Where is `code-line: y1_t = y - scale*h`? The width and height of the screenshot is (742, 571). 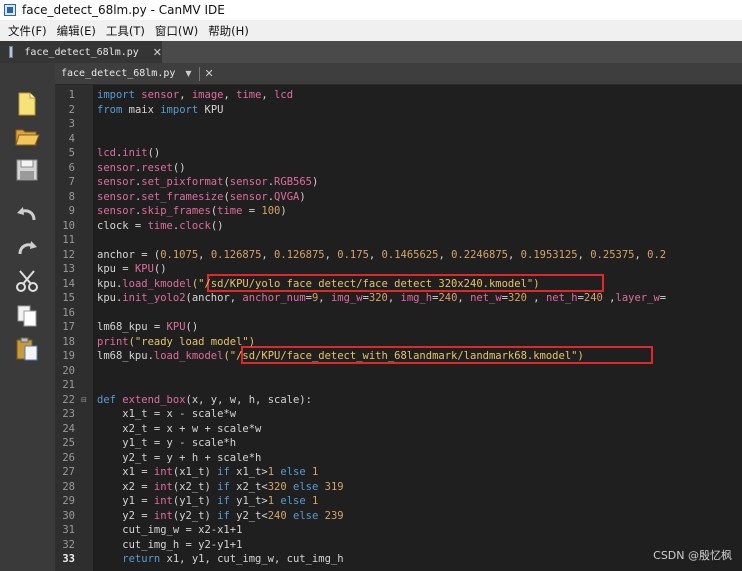
code-line: y1_t = y - scale*h is located at coordinates (166, 443).